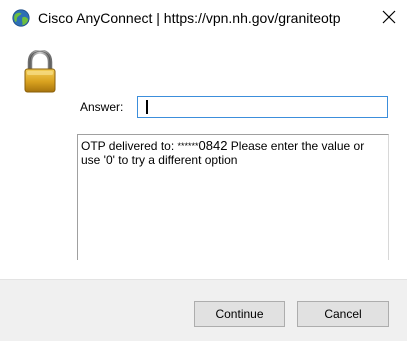 This screenshot has width=407, height=341. What do you see at coordinates (129, 146) in the screenshot?
I see `message-prefix: OTP delivered to:` at bounding box center [129, 146].